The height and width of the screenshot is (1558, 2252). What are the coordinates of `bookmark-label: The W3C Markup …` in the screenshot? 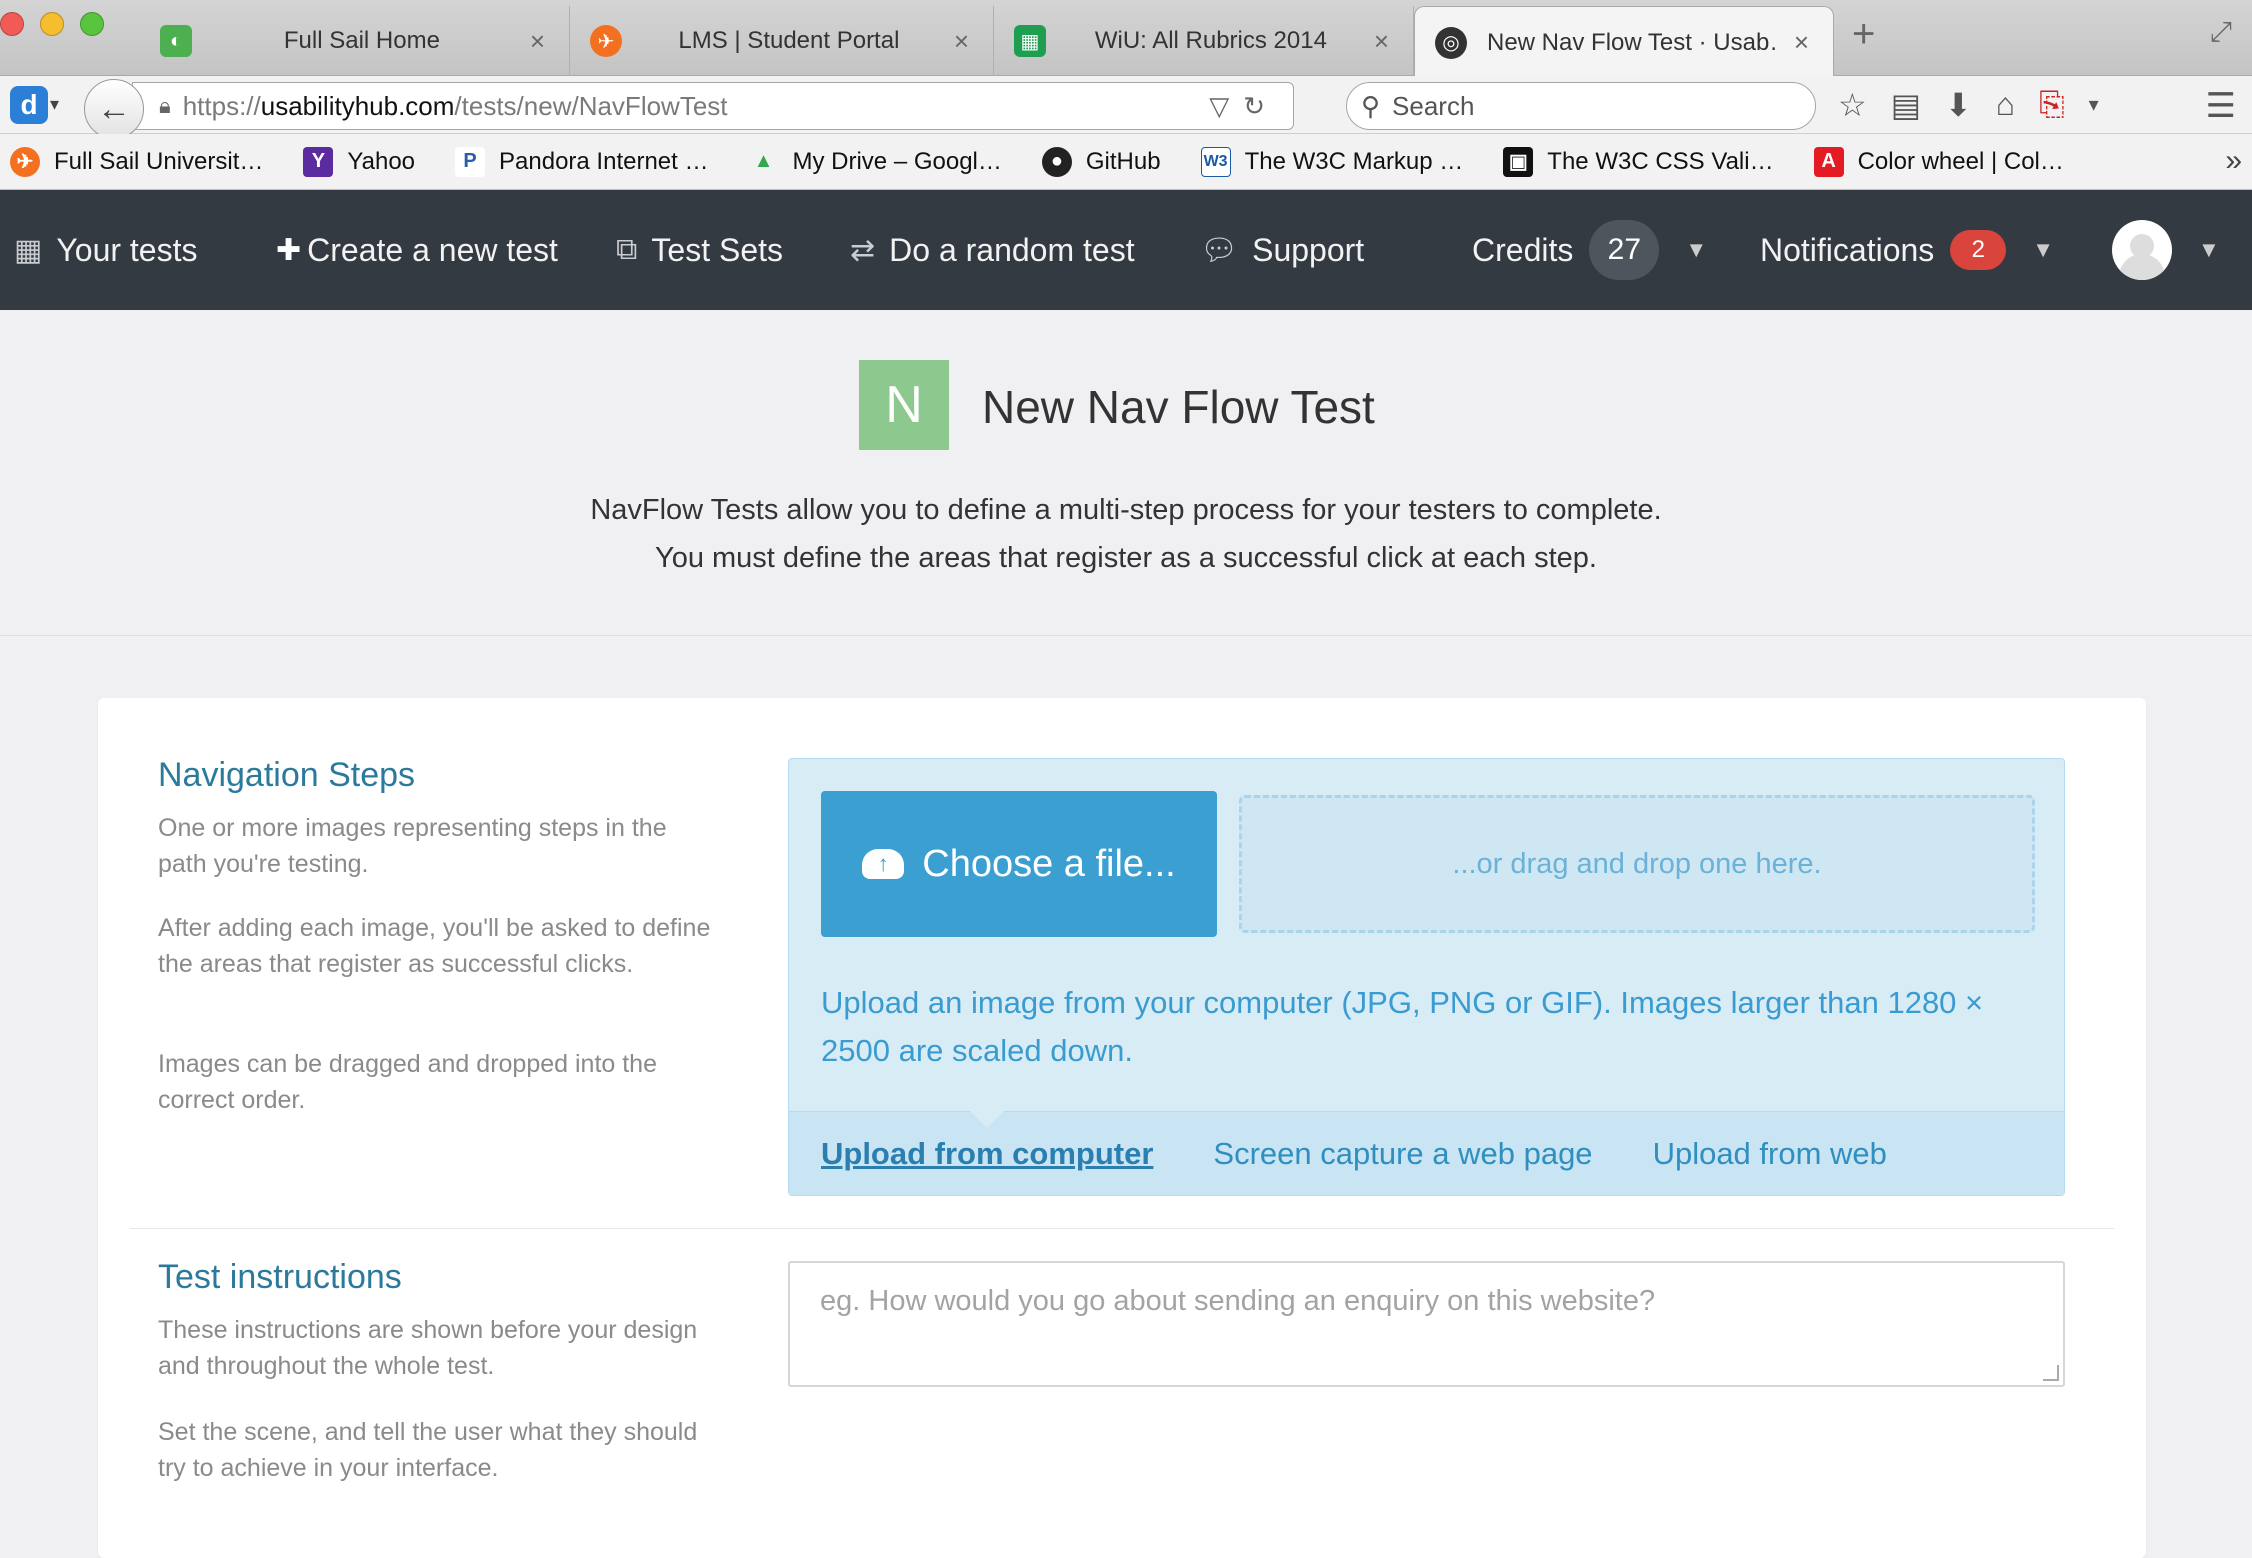 It's located at (1354, 161).